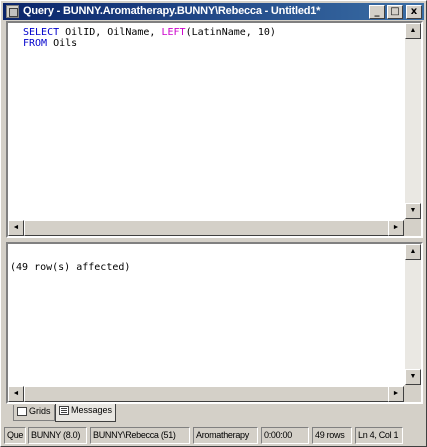 Image resolution: width=427 pixels, height=447 pixels. I want to click on rows-affected-message: (49 row(s) affected), so click(70, 267).